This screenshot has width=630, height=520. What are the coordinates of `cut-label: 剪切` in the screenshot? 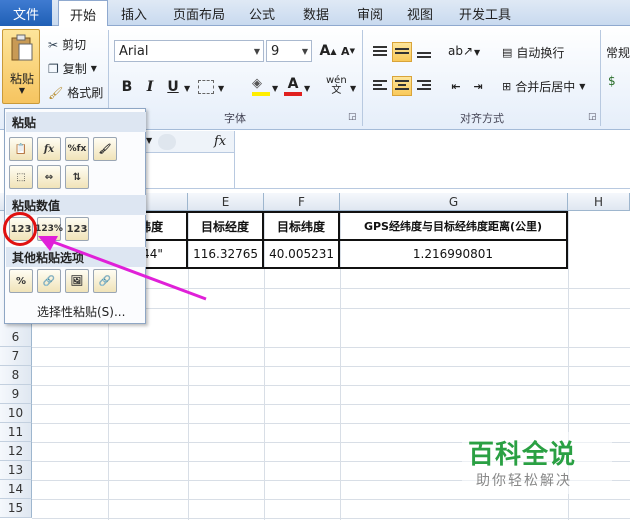 It's located at (74, 45).